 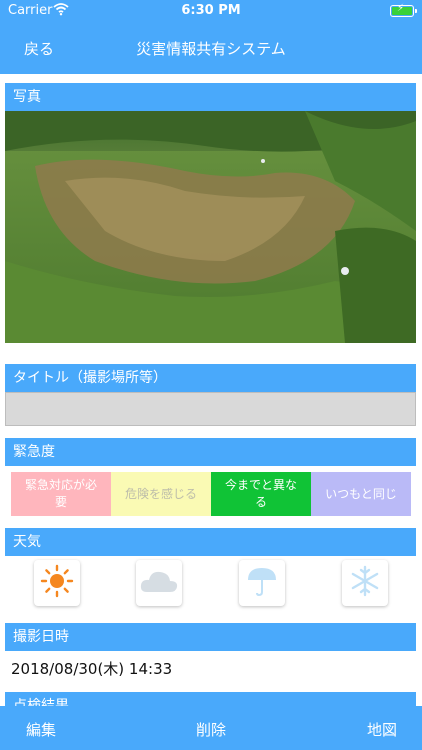 I want to click on umbrella-icon, so click(x=262, y=583).